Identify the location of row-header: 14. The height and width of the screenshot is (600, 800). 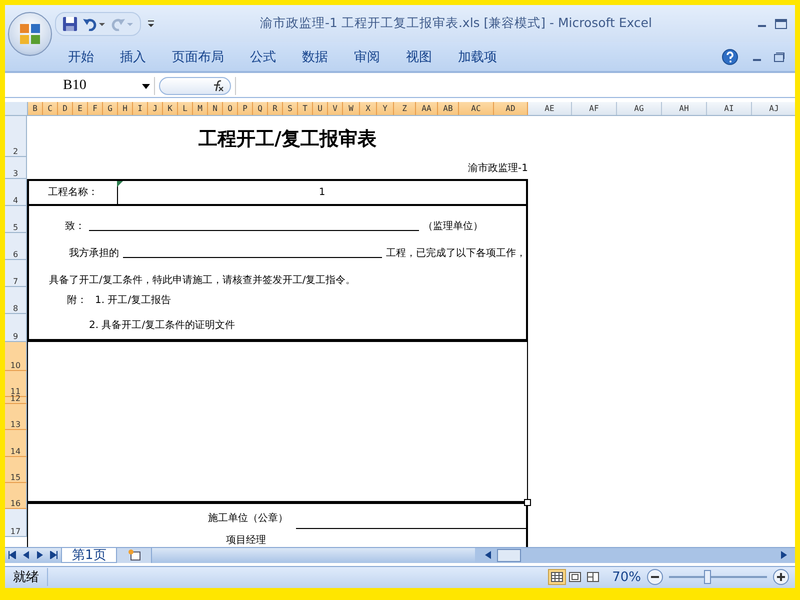
(16, 444).